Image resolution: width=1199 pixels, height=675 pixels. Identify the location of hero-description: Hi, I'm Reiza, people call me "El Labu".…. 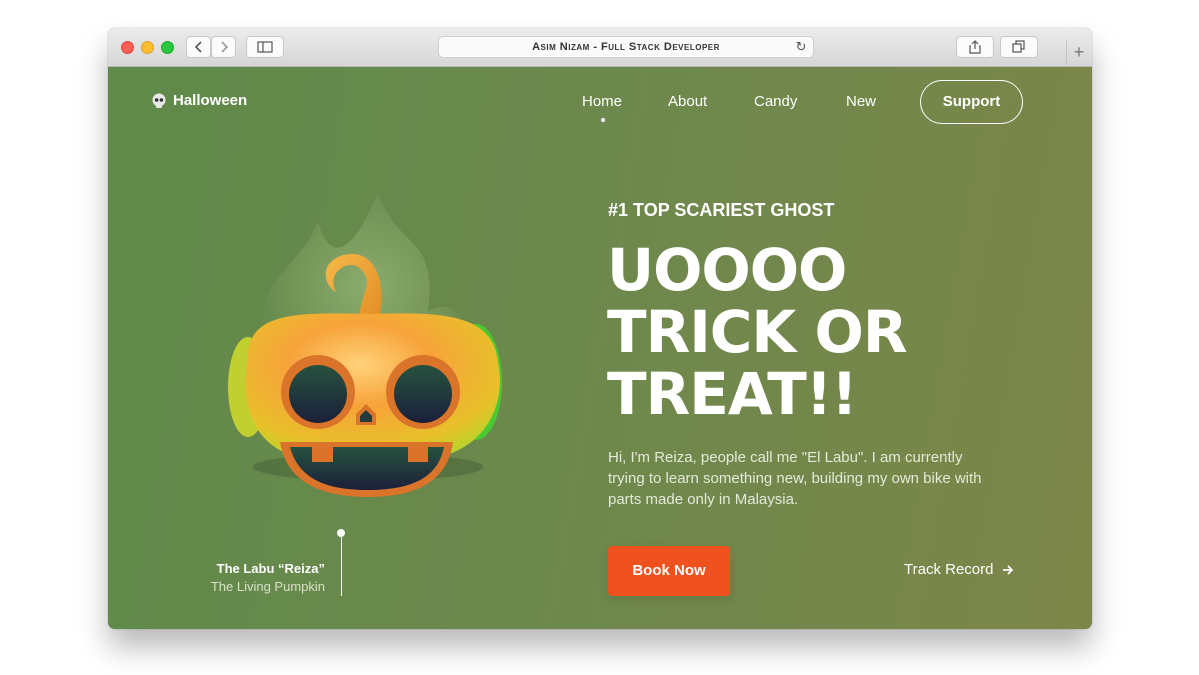
(795, 478).